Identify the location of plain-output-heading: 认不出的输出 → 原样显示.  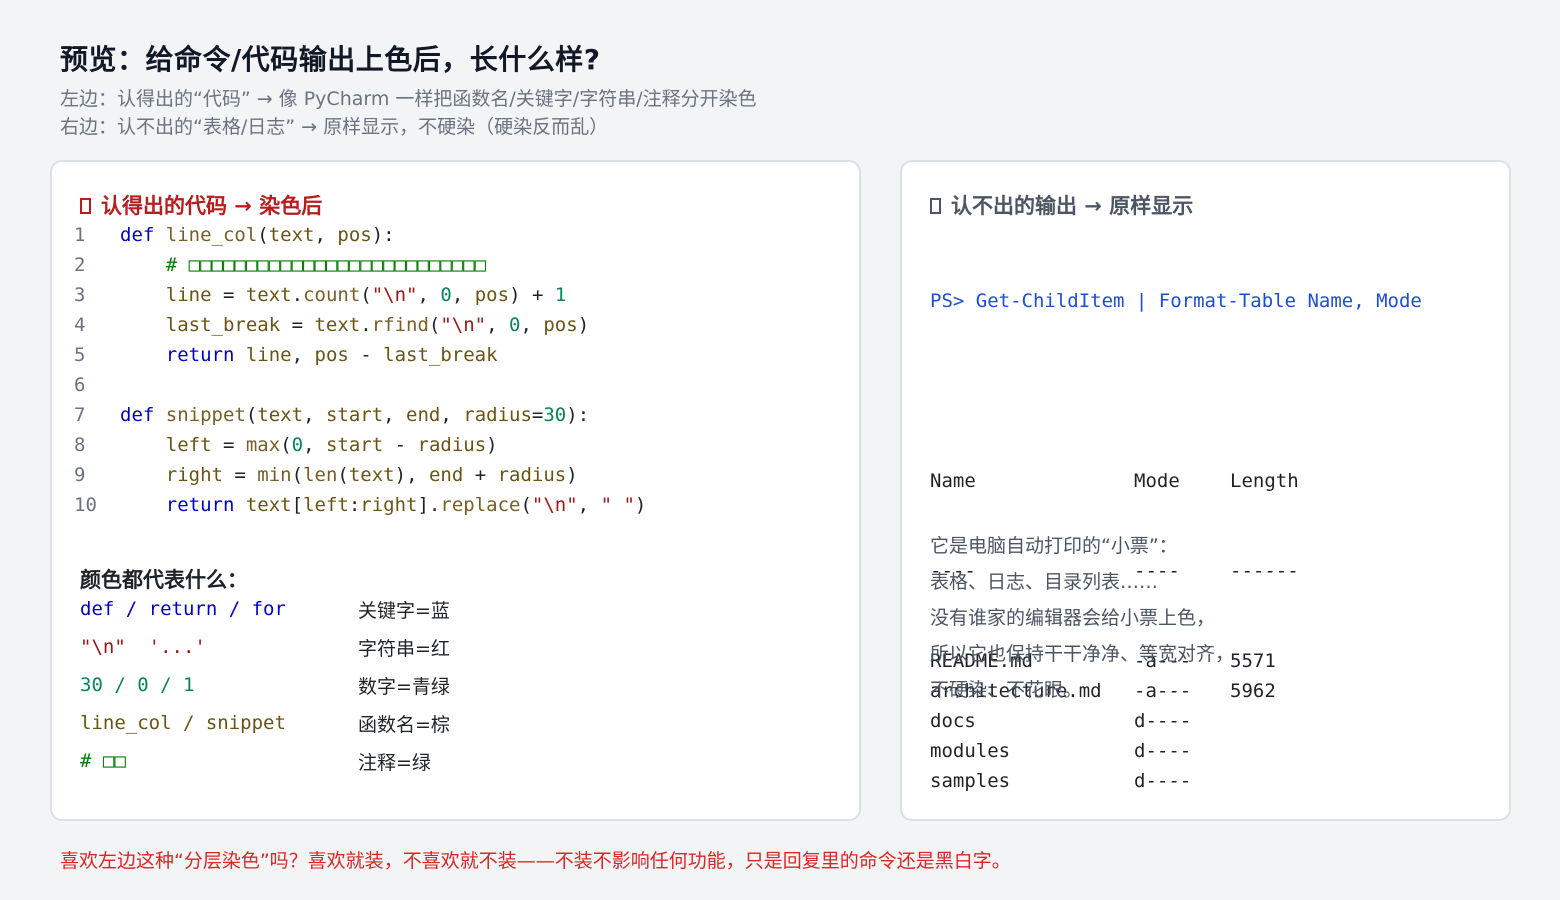
(1061, 205).